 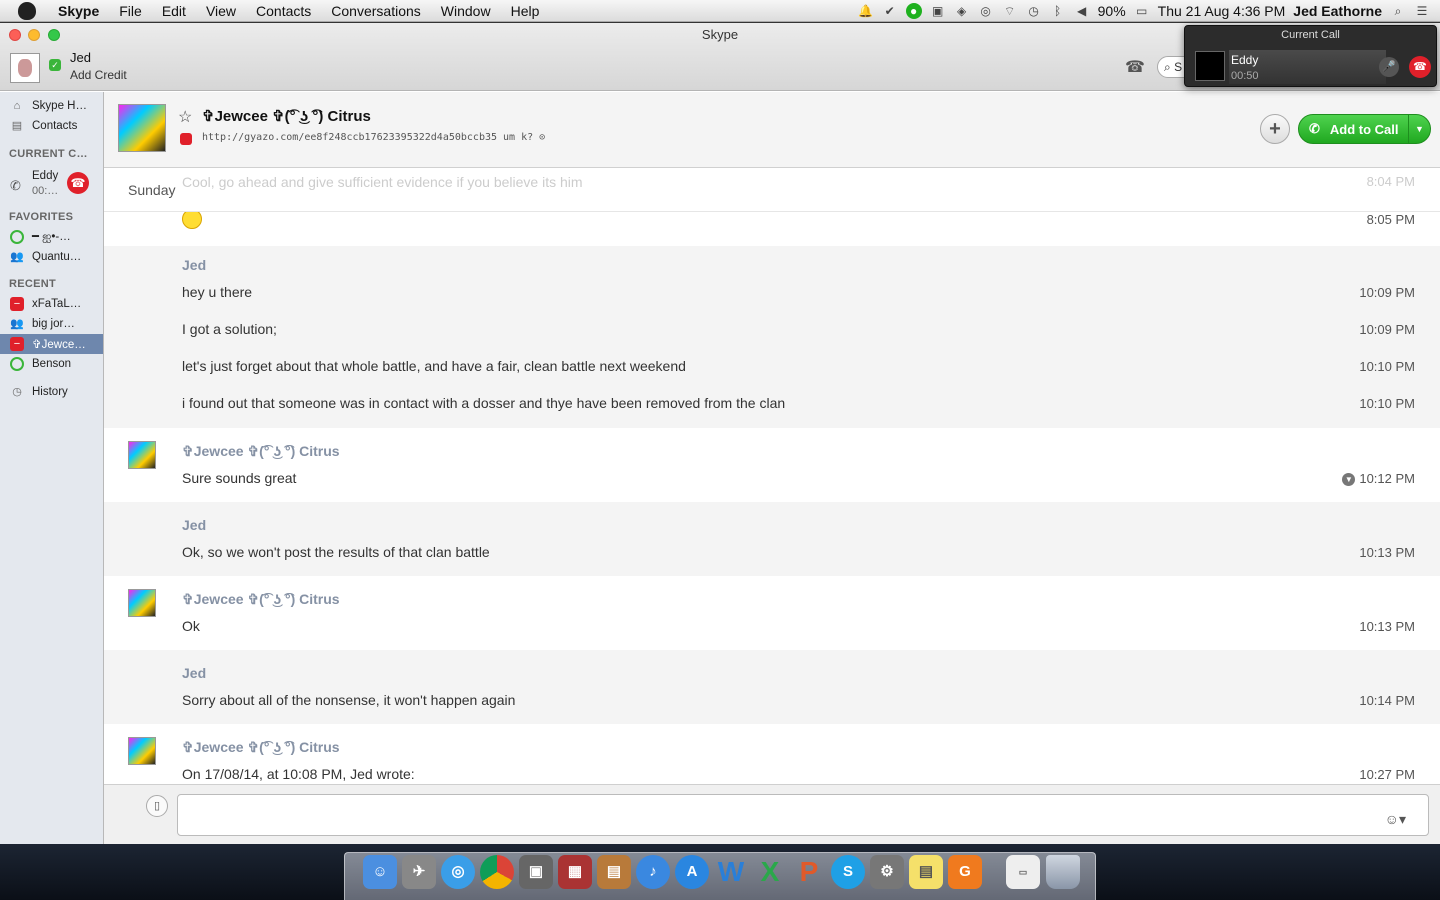 I want to click on bluetooth-icon: ᛒ, so click(x=1058, y=11).